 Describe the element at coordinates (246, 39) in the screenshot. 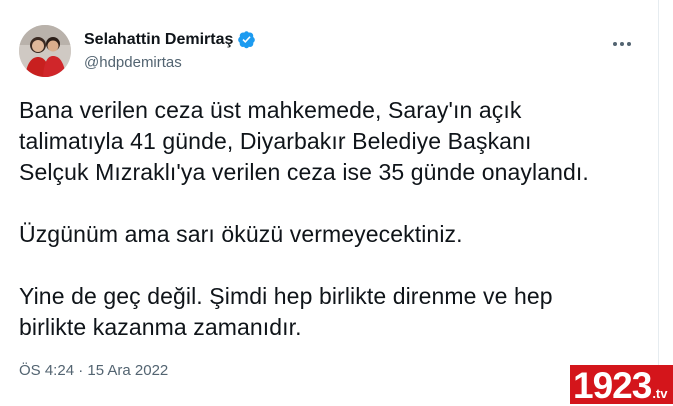

I see `verified-badge-icon` at that location.